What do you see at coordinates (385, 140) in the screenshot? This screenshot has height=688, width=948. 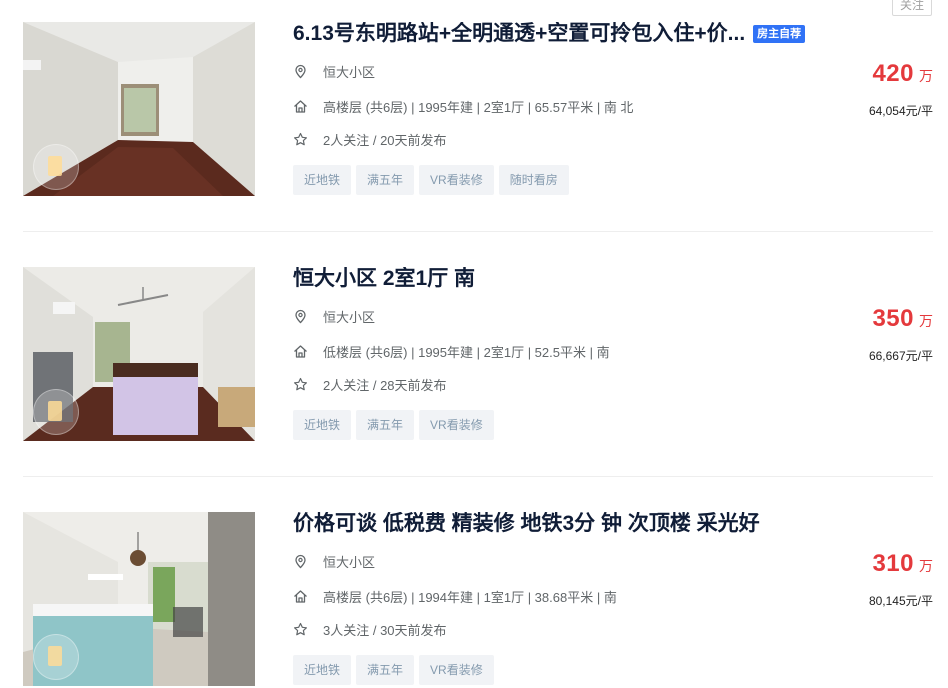 I see `follow-info: 2人关注 / 20天前发布` at bounding box center [385, 140].